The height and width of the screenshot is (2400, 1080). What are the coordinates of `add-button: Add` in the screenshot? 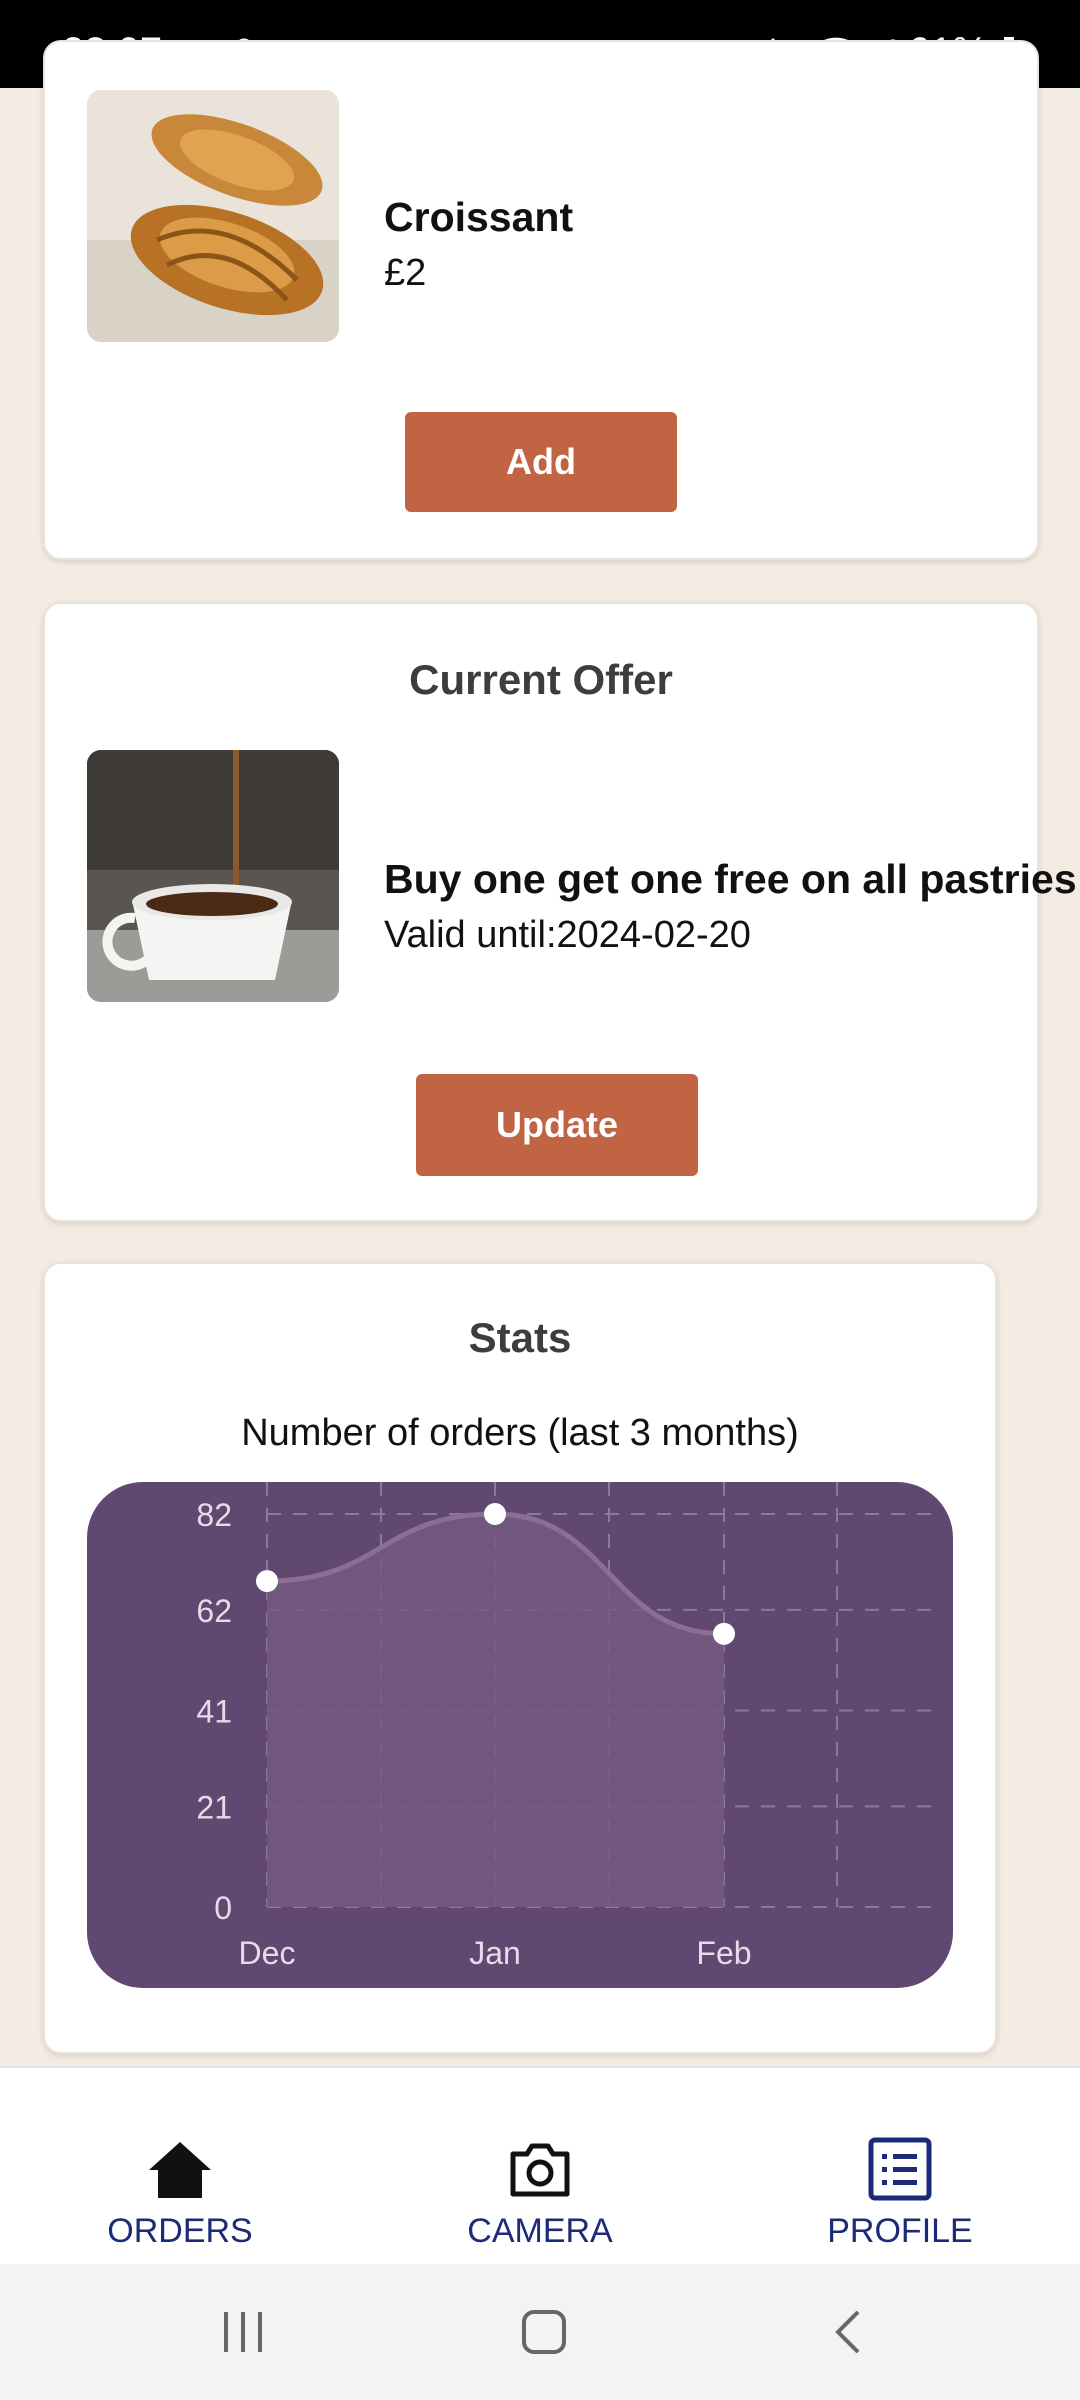 It's located at (541, 462).